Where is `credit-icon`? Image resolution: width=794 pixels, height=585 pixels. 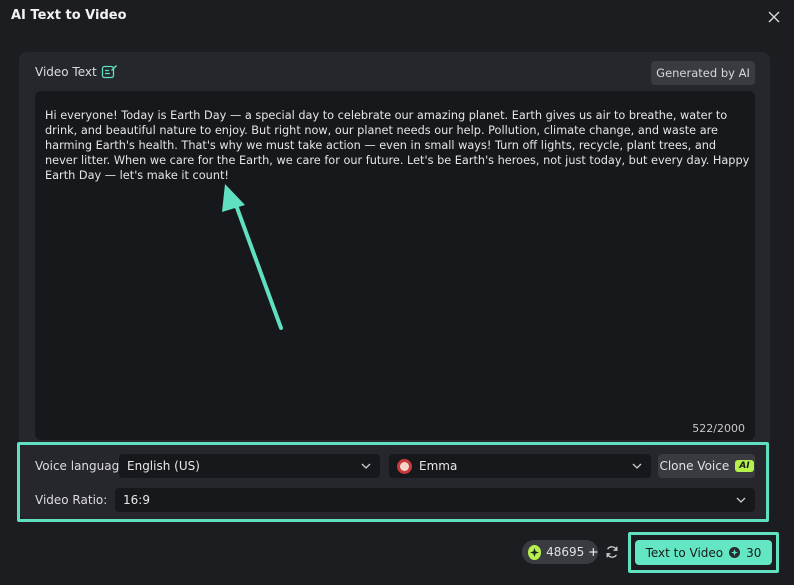 credit-icon is located at coordinates (535, 552).